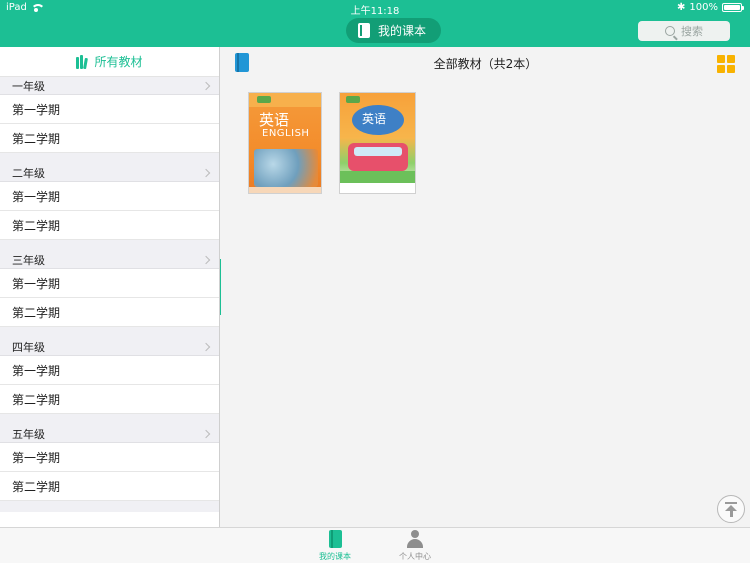  I want to click on grade-1-term-1: 第一学期, so click(109, 109).